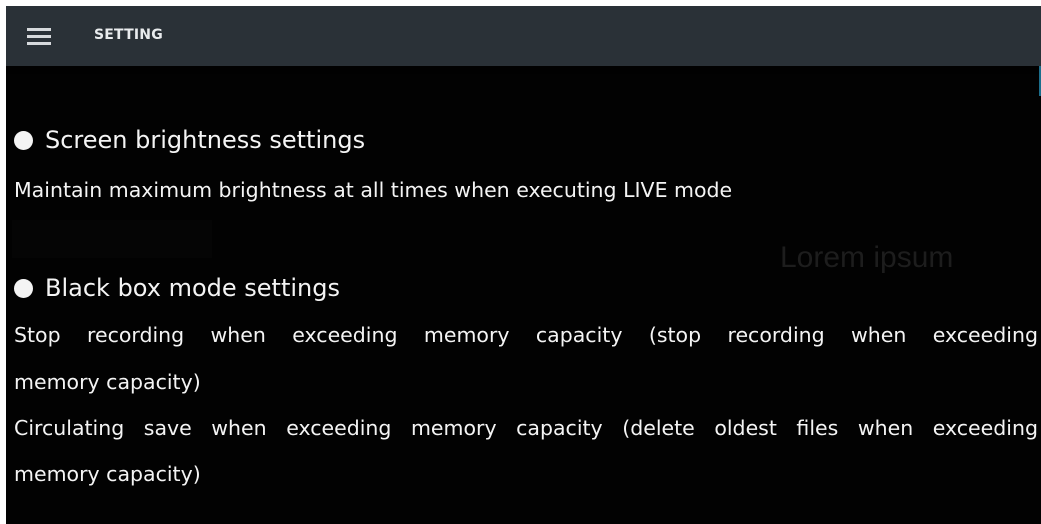 The width and height of the screenshot is (1041, 524). Describe the element at coordinates (39, 36) in the screenshot. I see `hamburger-menu-icon` at that location.